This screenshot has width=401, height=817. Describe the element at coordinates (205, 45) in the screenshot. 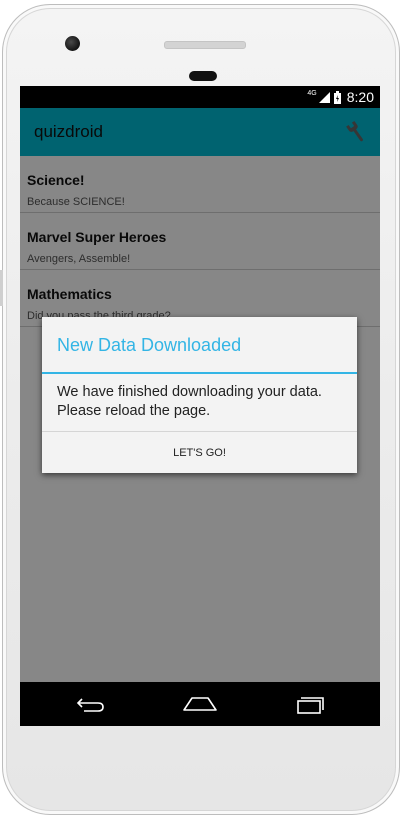

I see `earpiece-speaker` at that location.